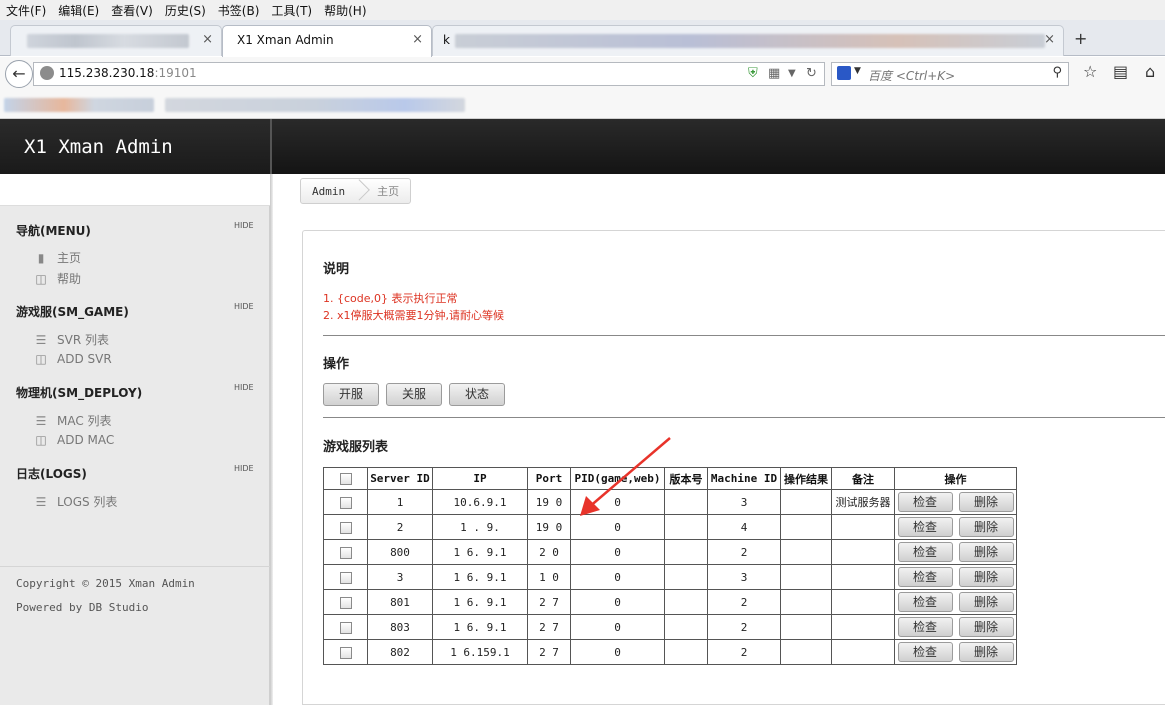  I want to click on annotation-arrow-icon, so click(625, 476).